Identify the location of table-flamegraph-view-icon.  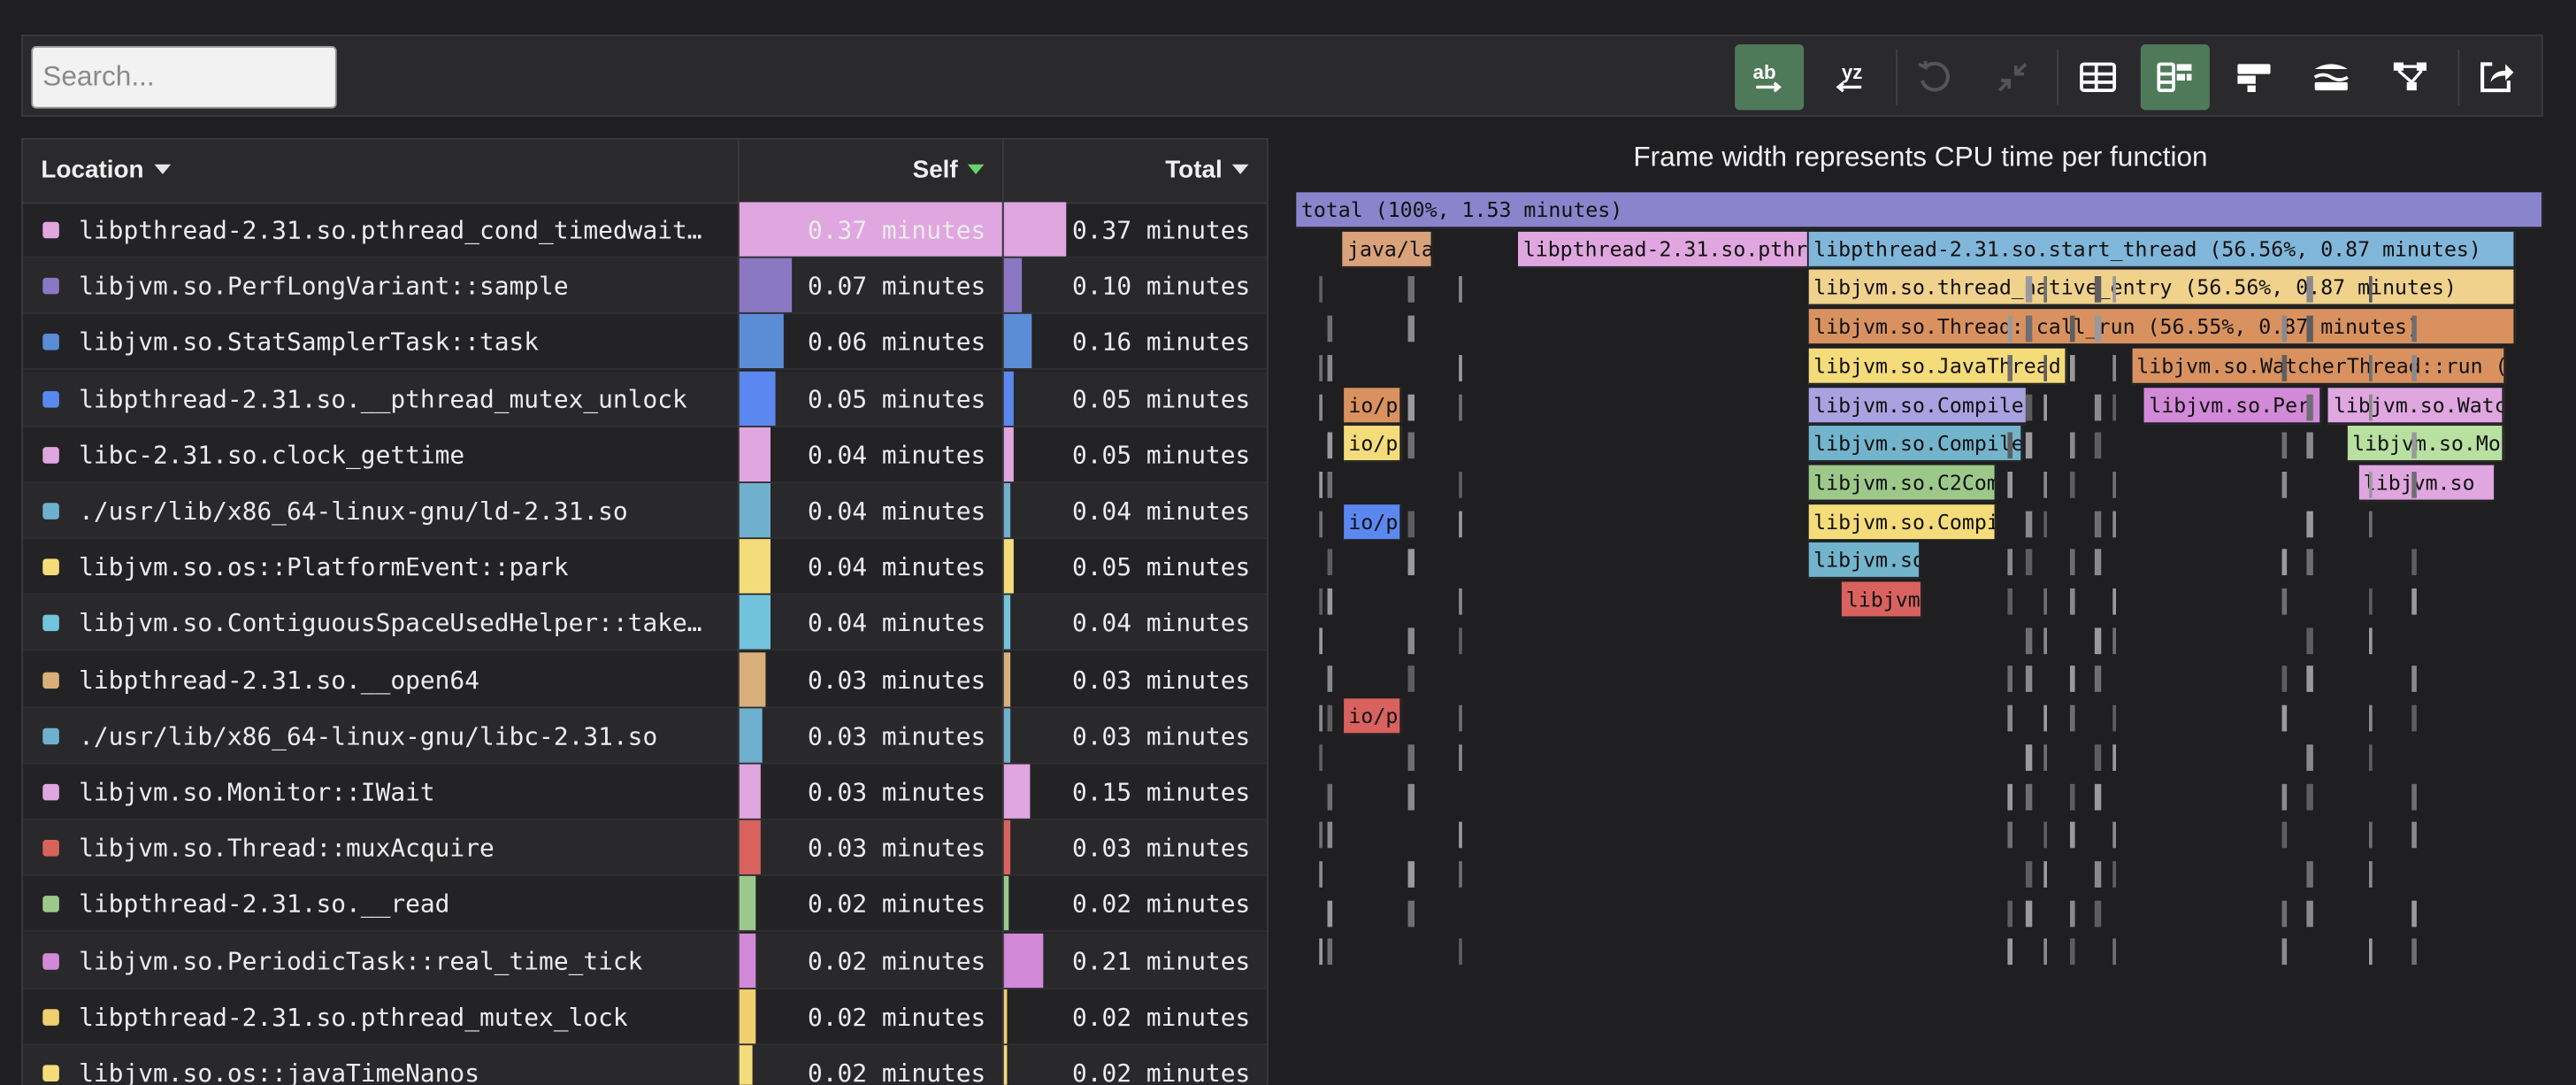
(2174, 77).